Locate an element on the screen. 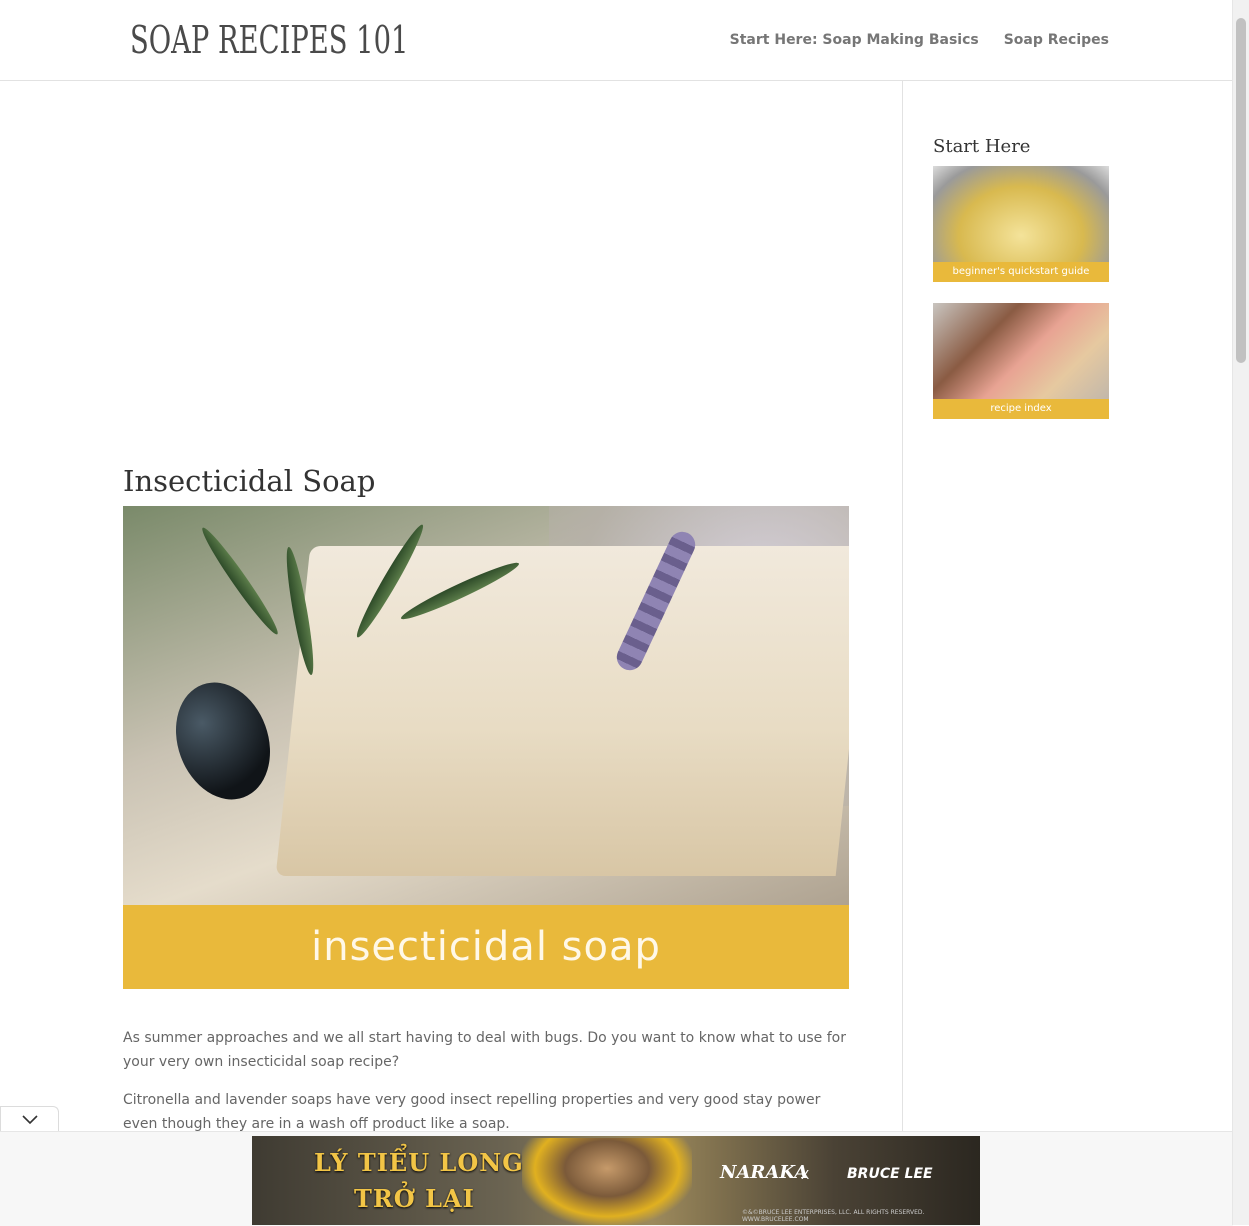  ad-headline-2: TRỞ LẠI is located at coordinates (414, 1198).